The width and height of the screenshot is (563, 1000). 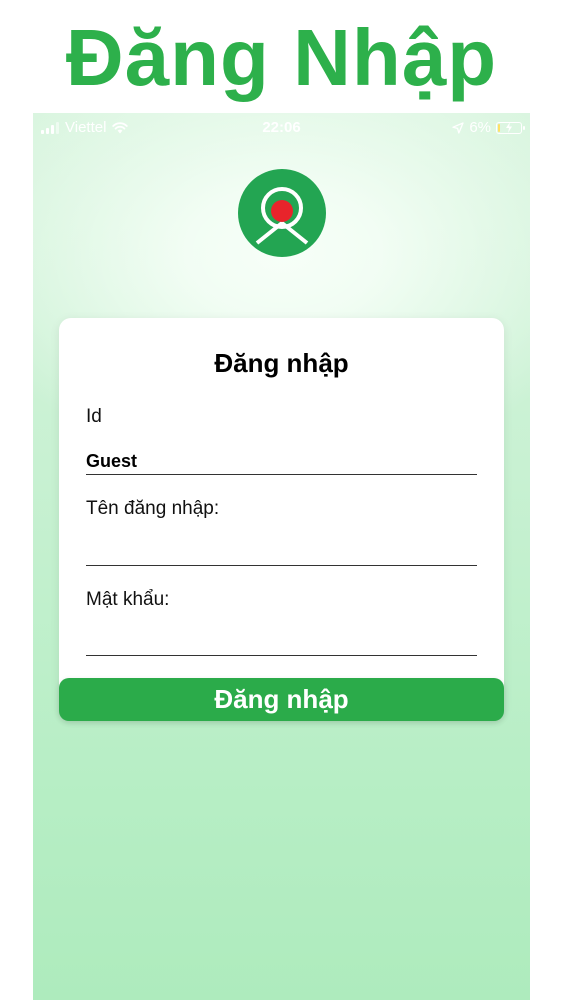 I want to click on password-field, so click(x=281, y=642).